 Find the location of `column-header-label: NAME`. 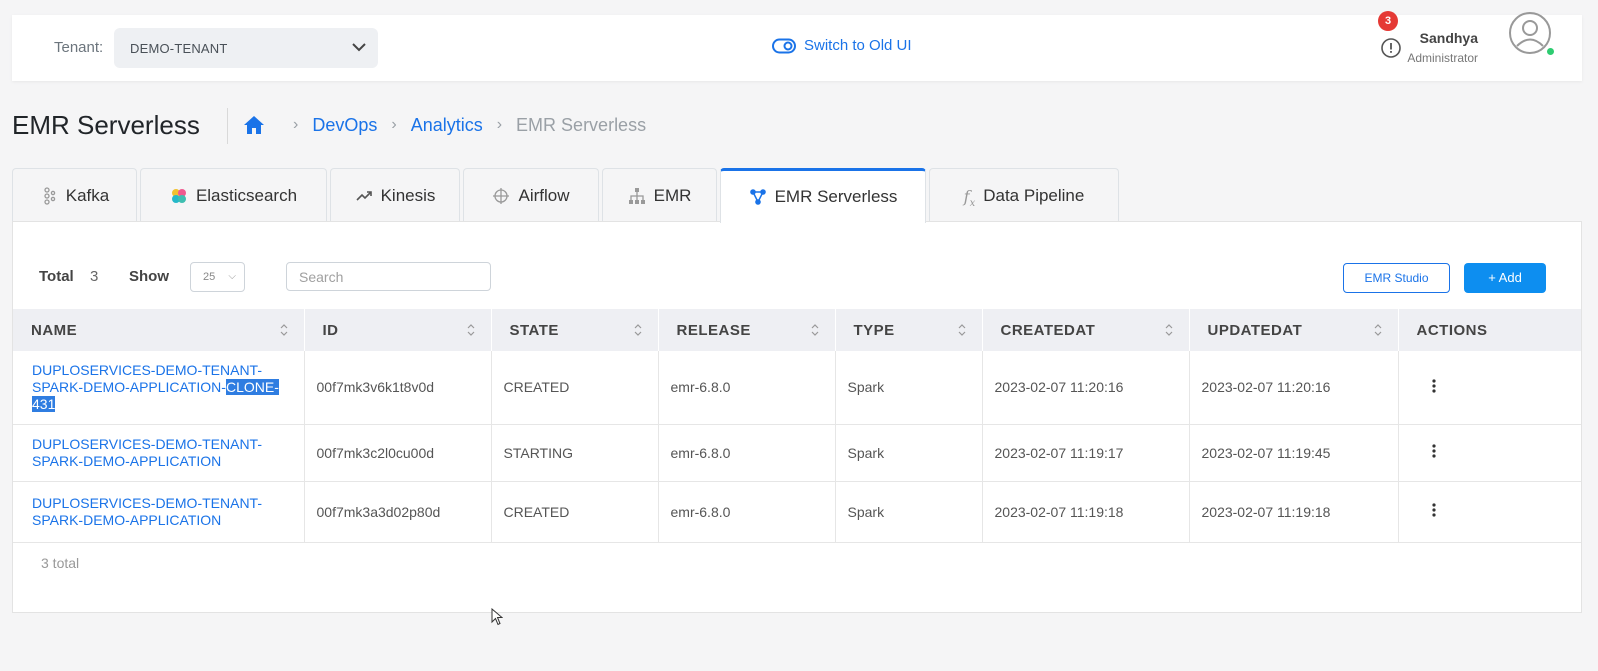

column-header-label: NAME is located at coordinates (54, 330).